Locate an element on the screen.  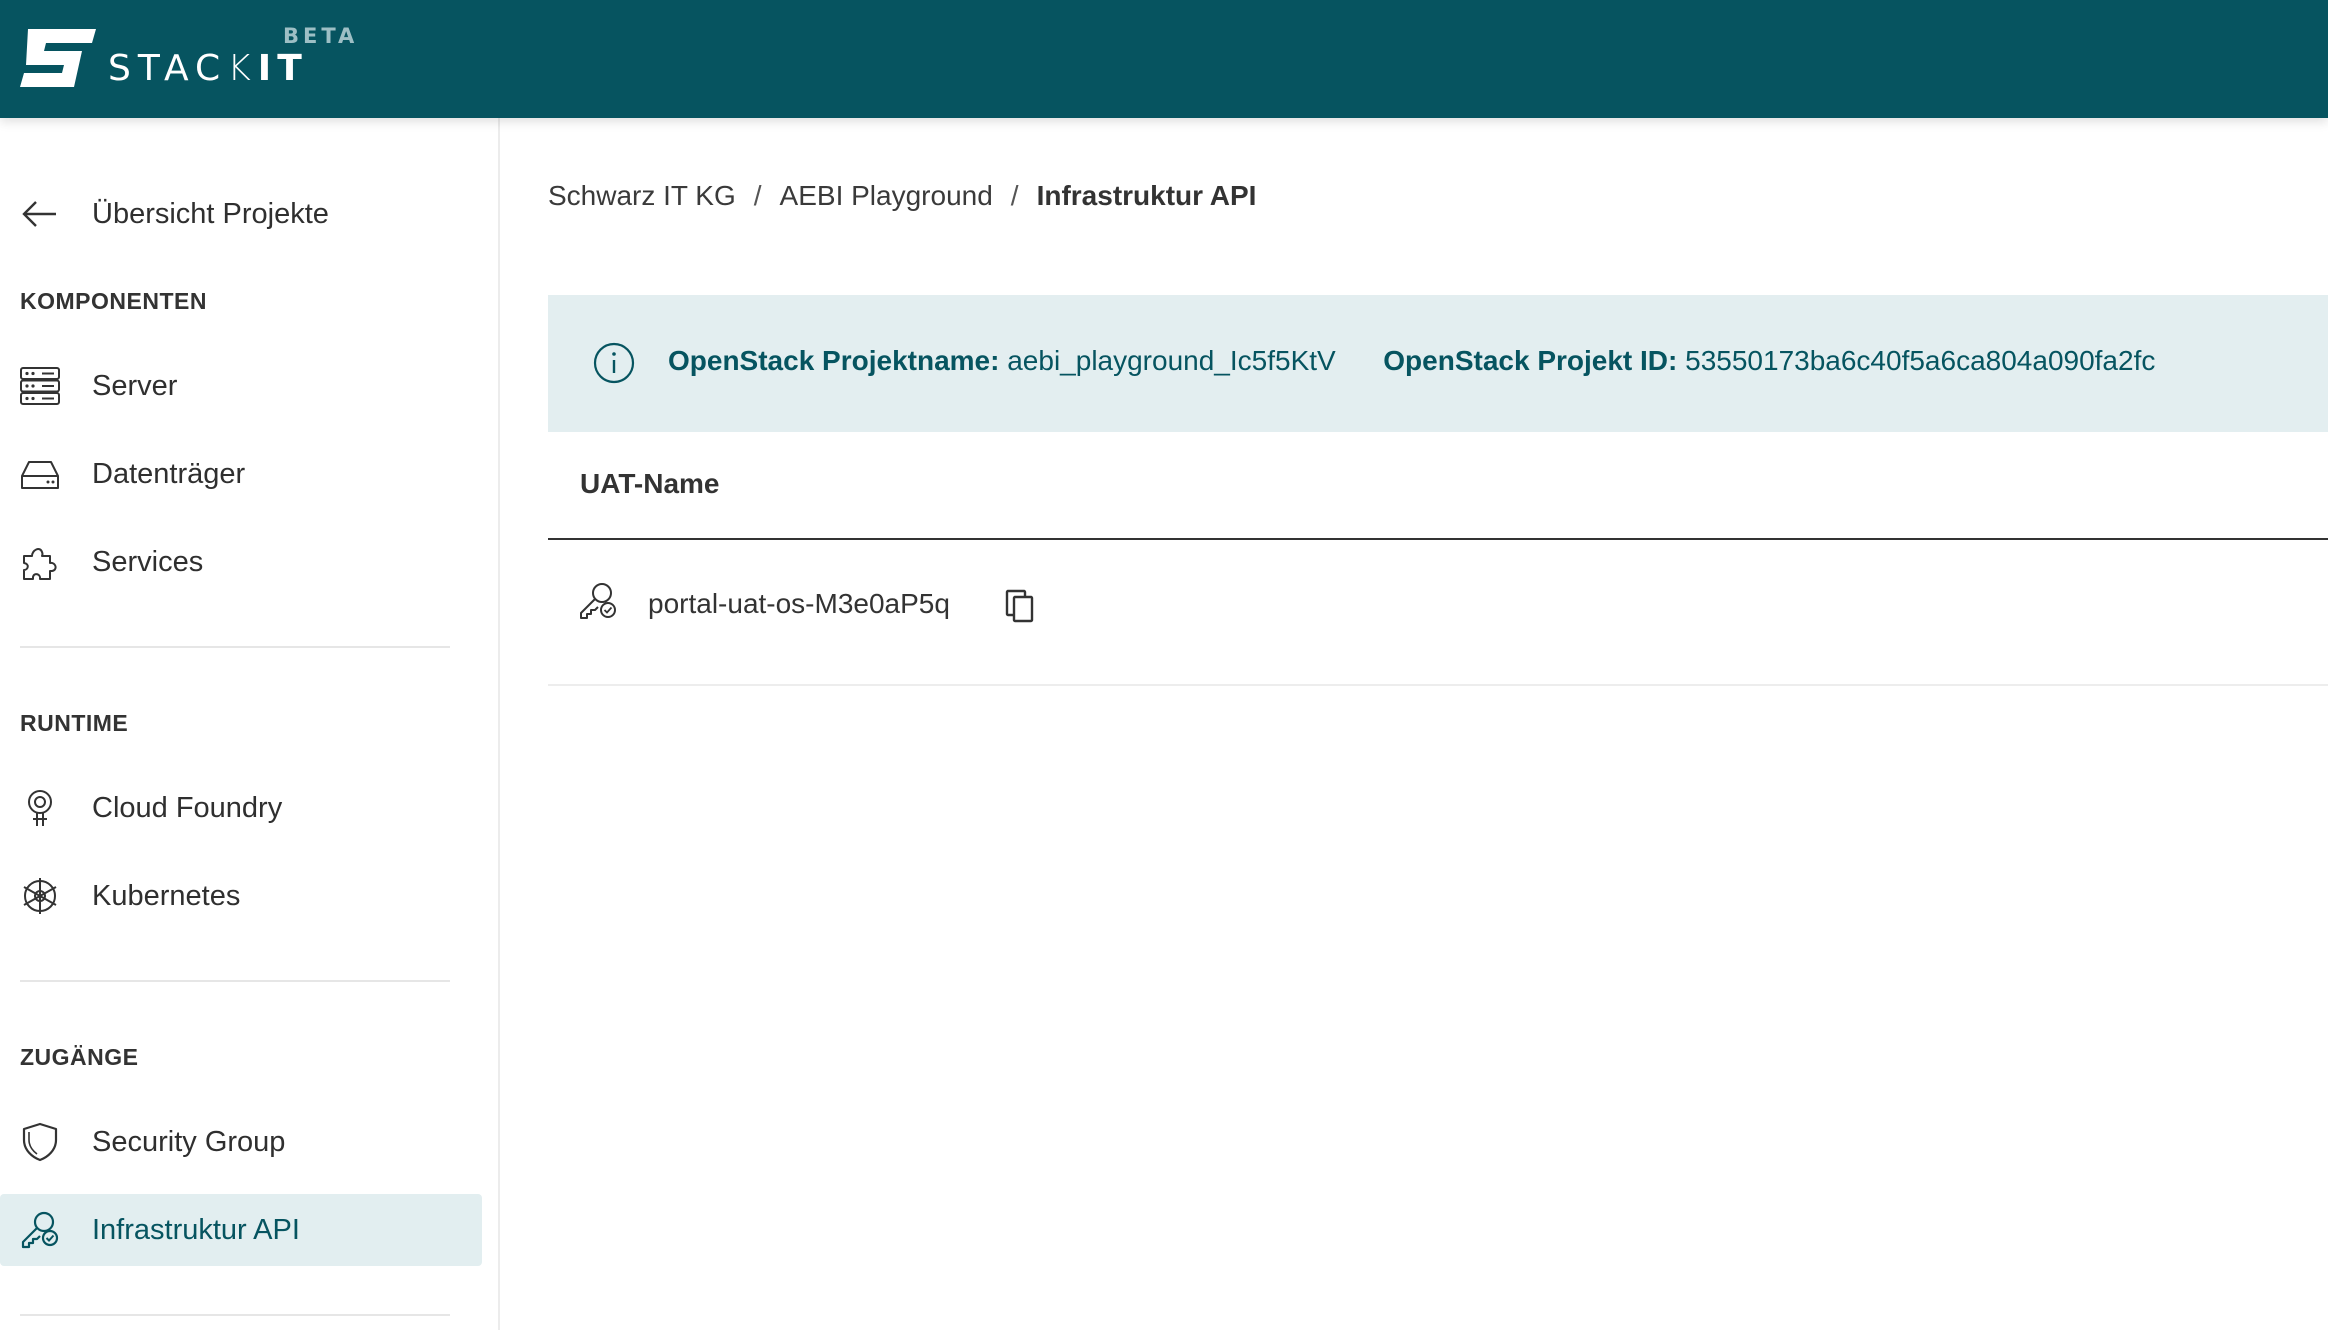
section-title-runtime: RUNTIME is located at coordinates (74, 723).